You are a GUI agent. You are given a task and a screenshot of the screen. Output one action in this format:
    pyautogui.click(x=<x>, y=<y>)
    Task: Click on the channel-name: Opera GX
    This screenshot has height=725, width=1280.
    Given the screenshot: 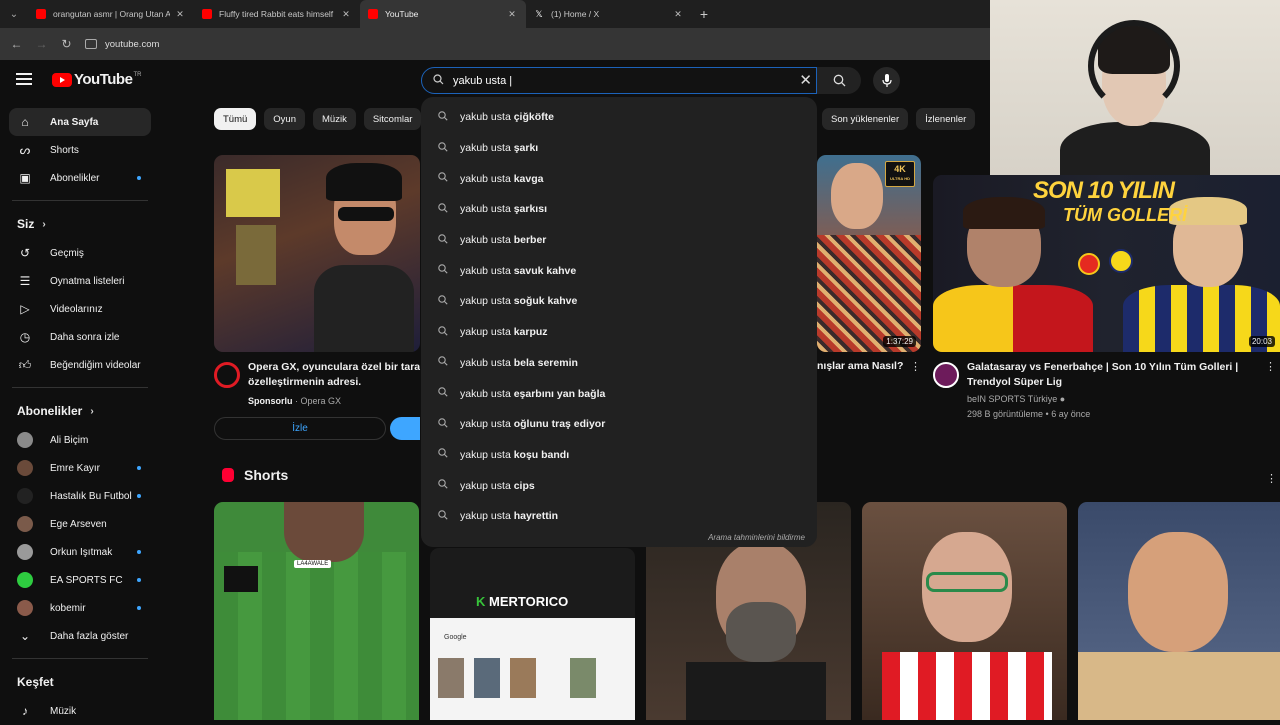 What is the action you would take?
    pyautogui.click(x=321, y=401)
    